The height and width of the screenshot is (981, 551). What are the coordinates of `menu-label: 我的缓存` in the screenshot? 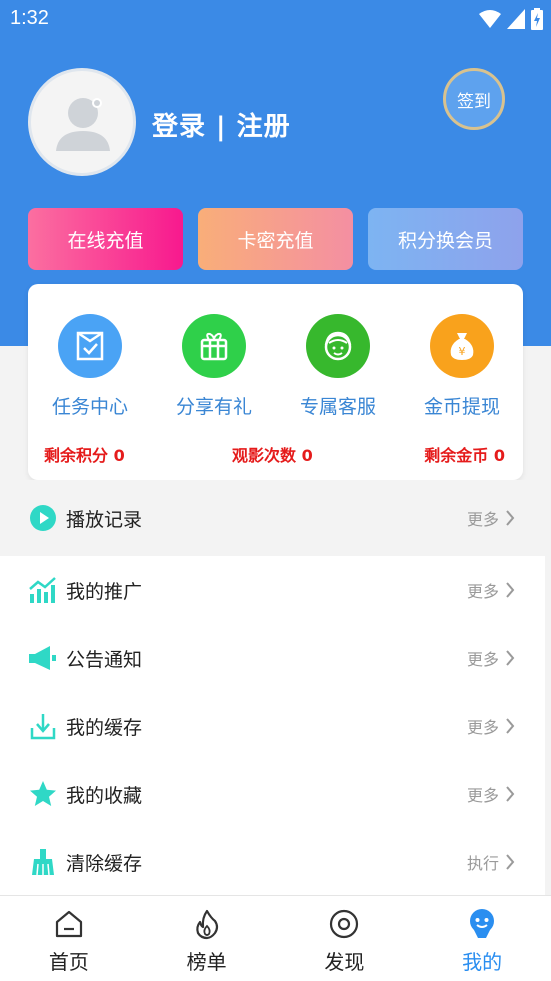 It's located at (104, 727).